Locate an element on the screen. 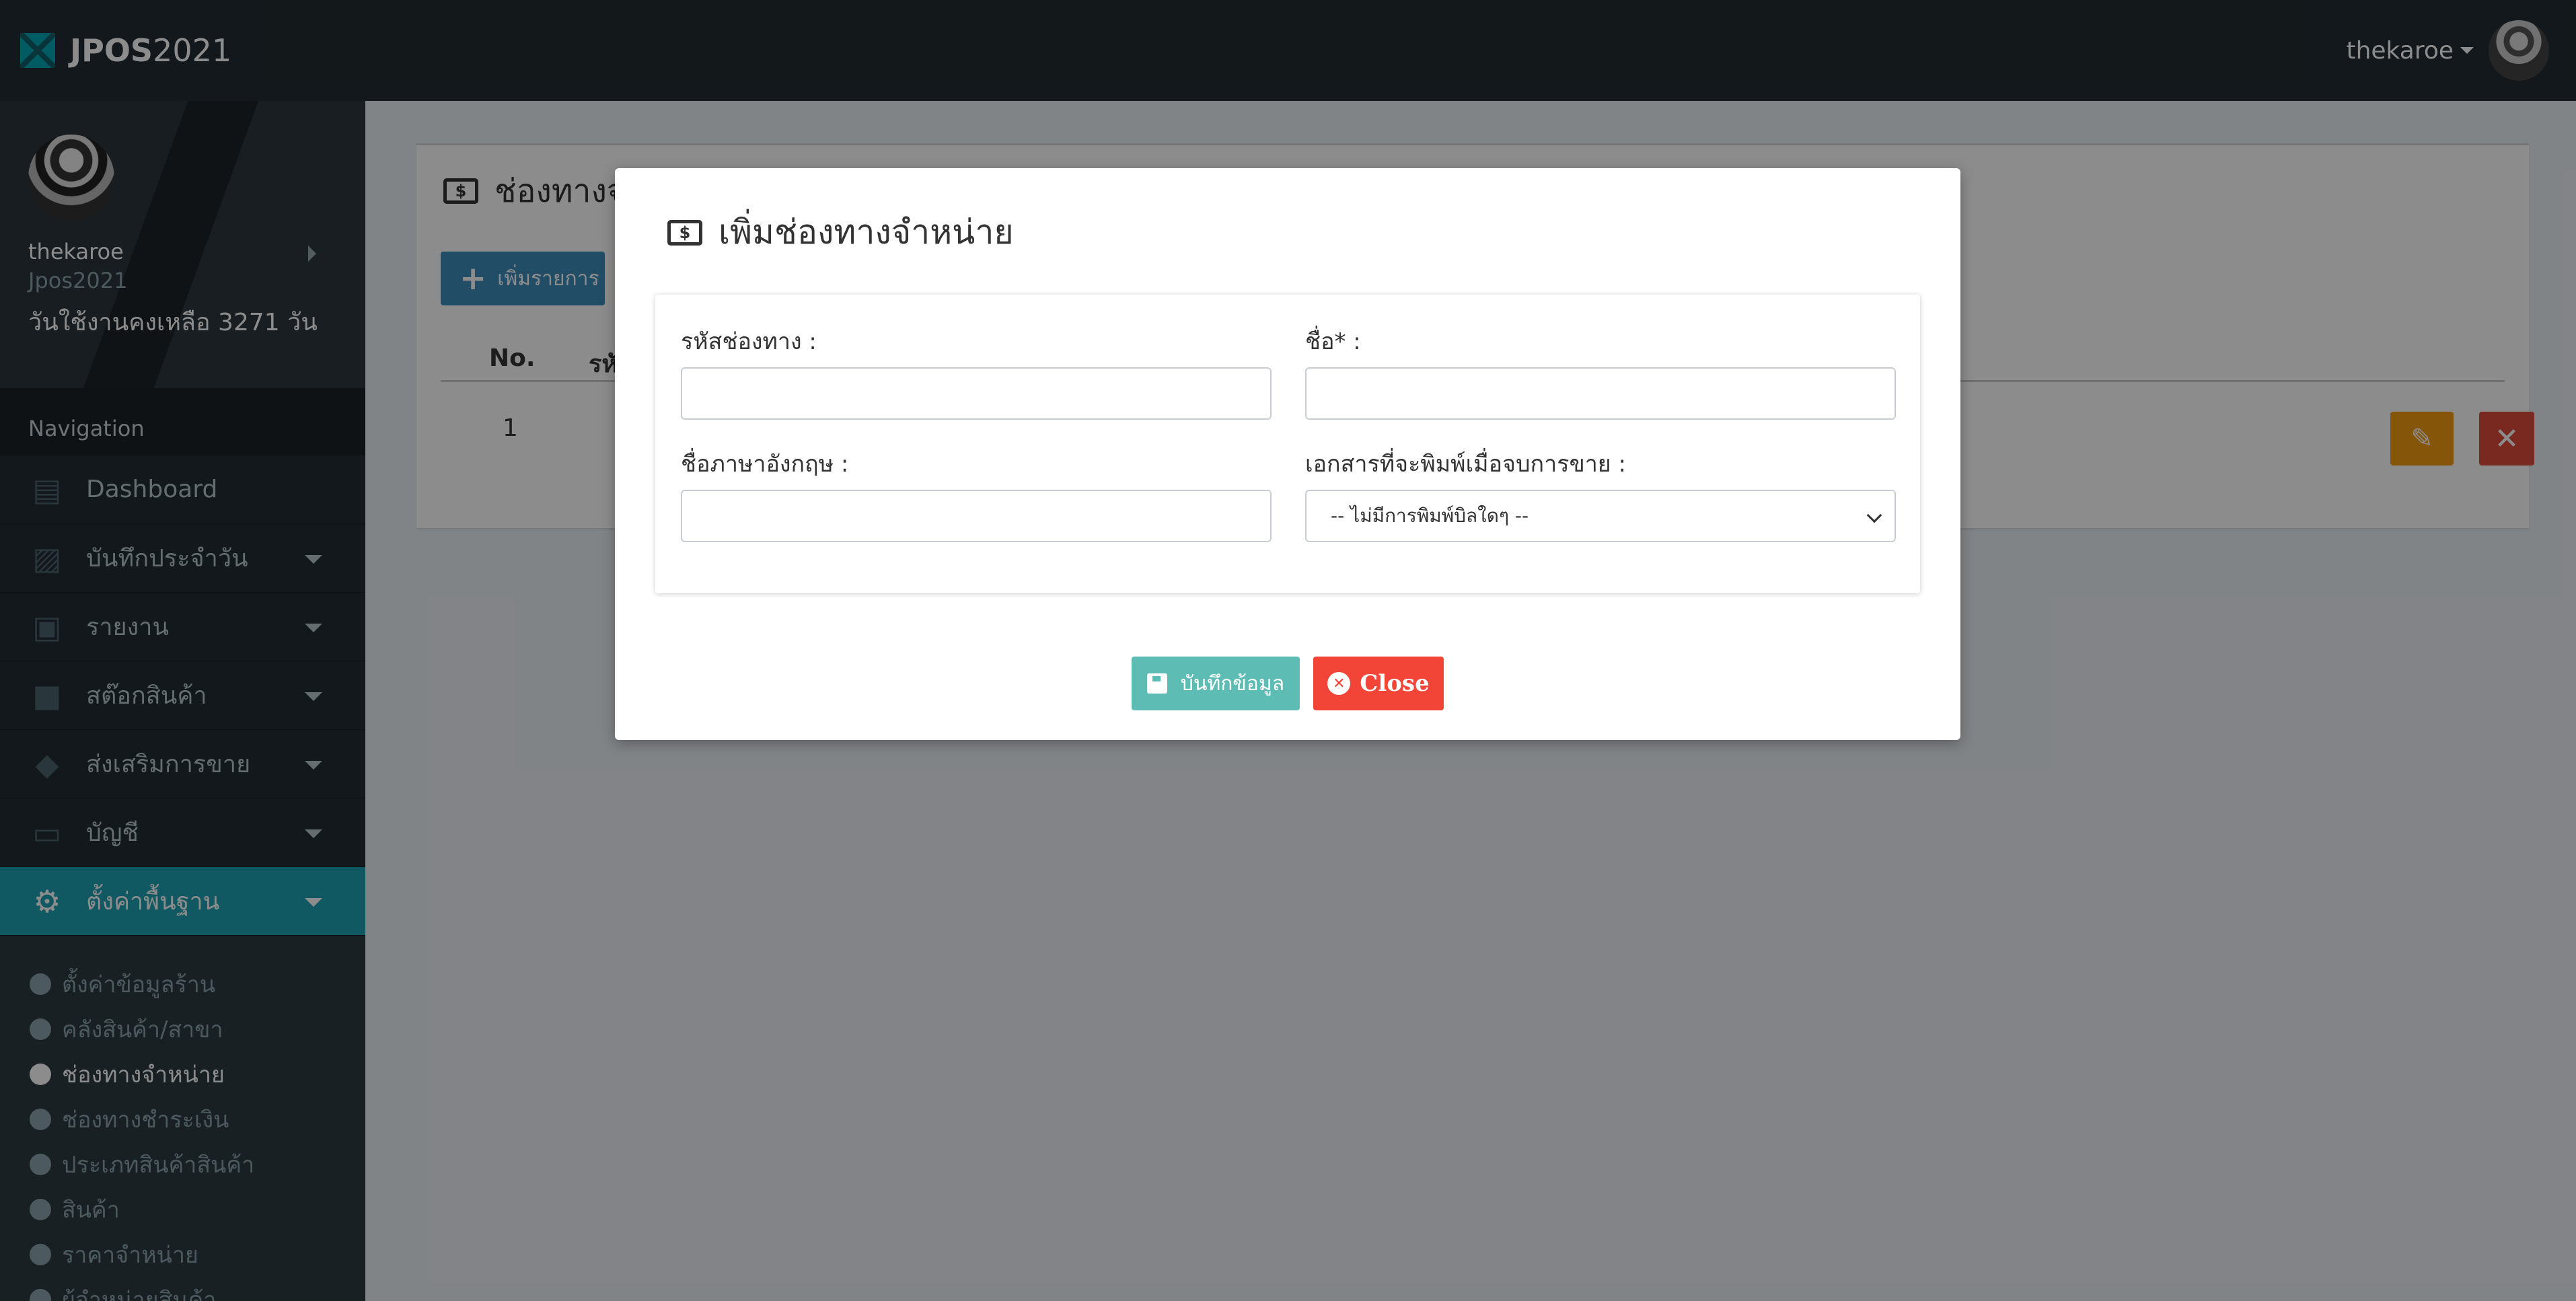  code-label: รหัสช่องทาง : is located at coordinates (749, 341).